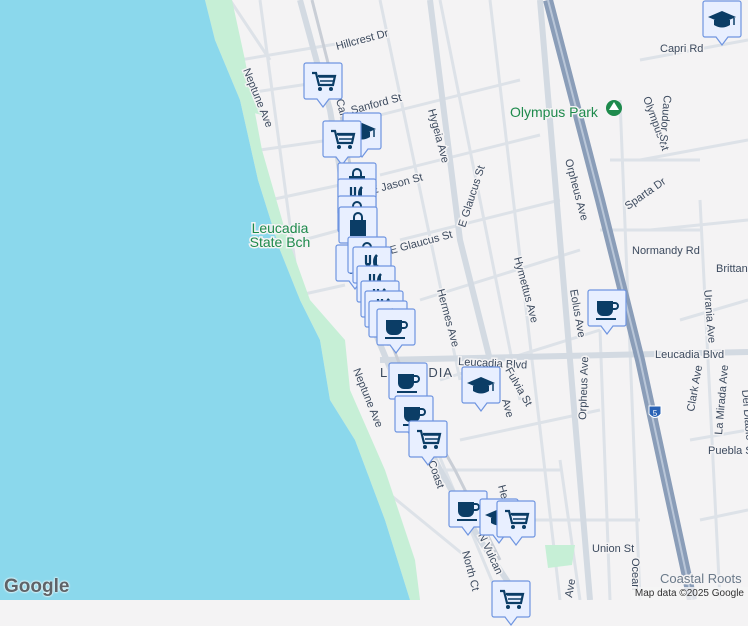  Describe the element at coordinates (709, 316) in the screenshot. I see `street-label: Urania Ave` at that location.